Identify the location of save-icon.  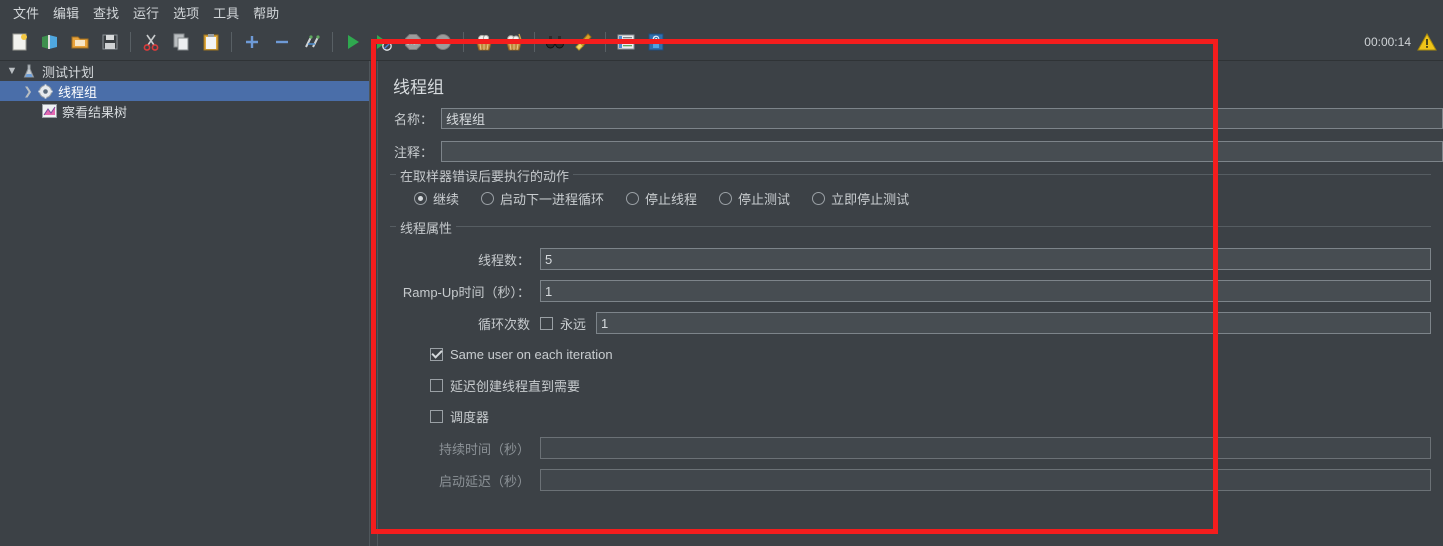
(110, 42).